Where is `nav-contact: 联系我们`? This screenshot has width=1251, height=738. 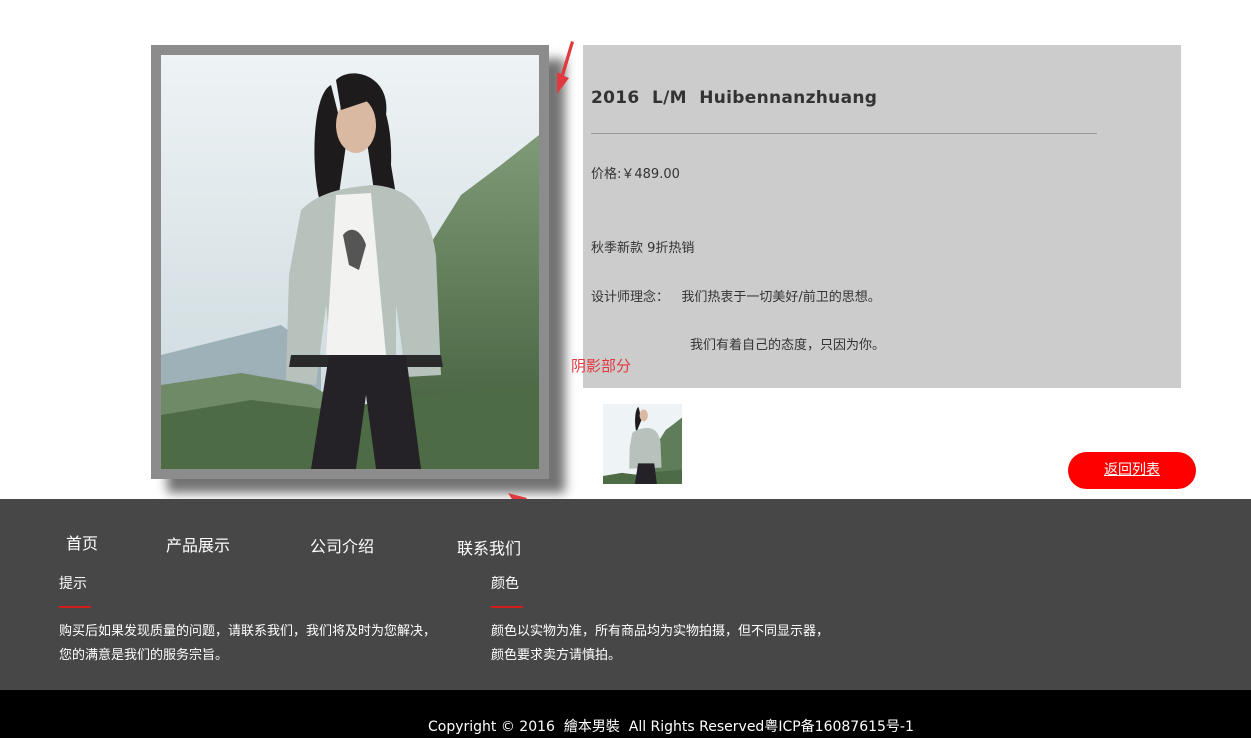
nav-contact: 联系我们 is located at coordinates (489, 547).